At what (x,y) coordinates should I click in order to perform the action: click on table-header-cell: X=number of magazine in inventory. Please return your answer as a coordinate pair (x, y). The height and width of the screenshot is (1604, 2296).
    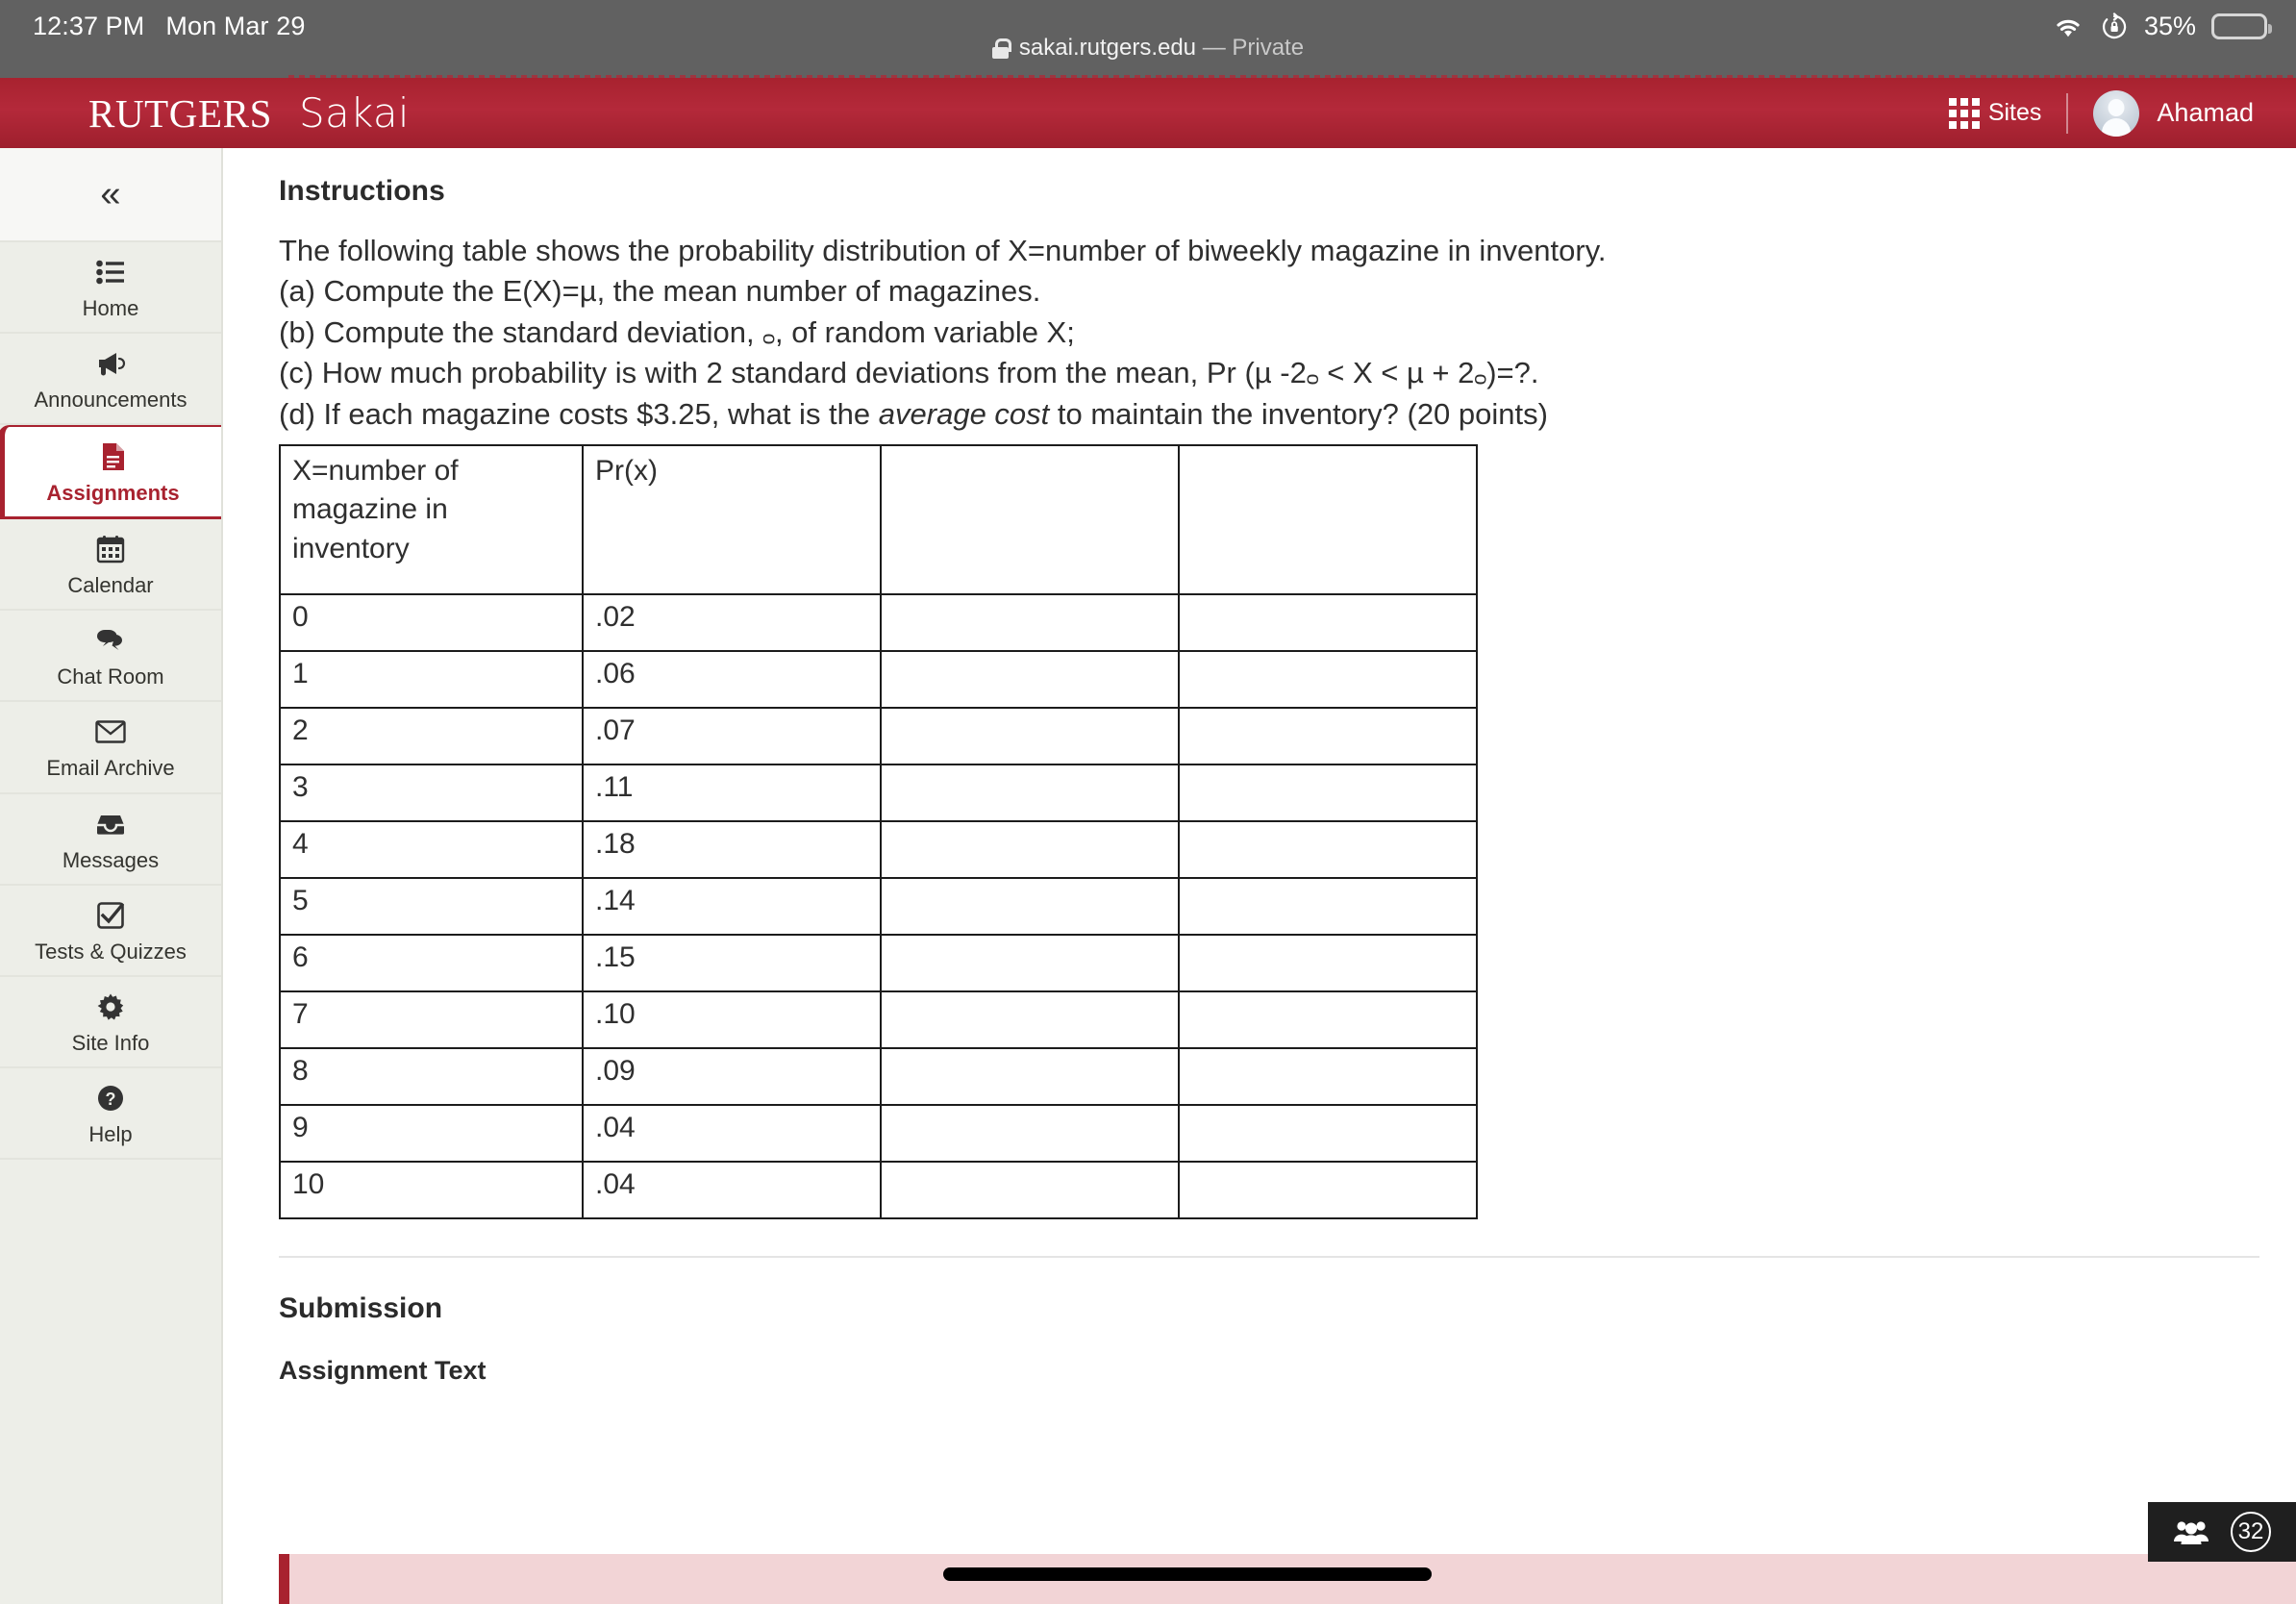
    Looking at the image, I should click on (431, 520).